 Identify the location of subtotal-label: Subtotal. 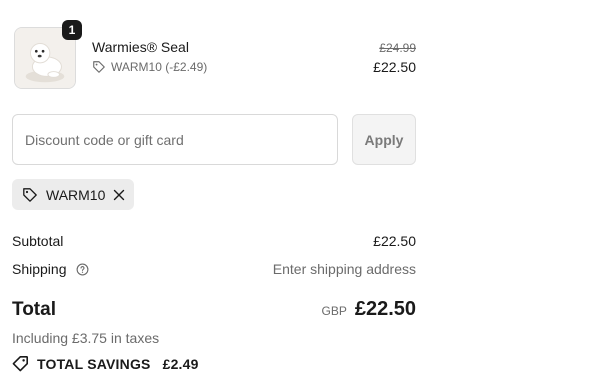
(38, 241).